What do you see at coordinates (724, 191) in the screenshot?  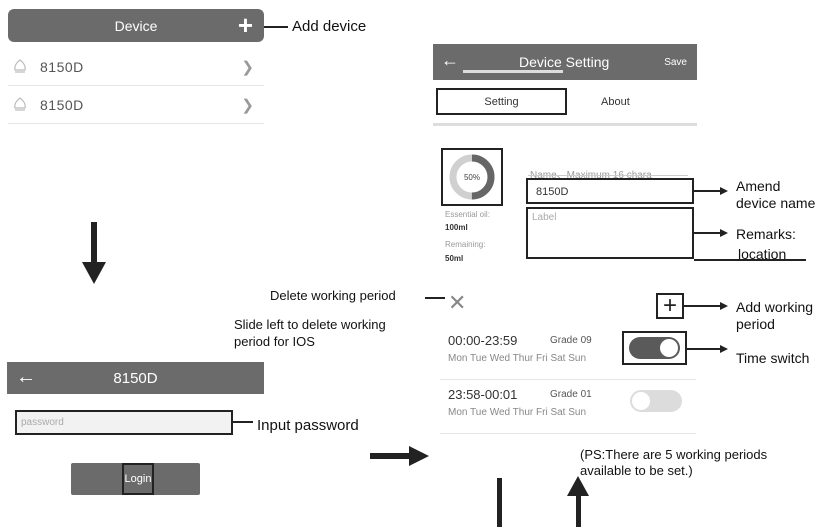 I see `amend-arrowhead` at bounding box center [724, 191].